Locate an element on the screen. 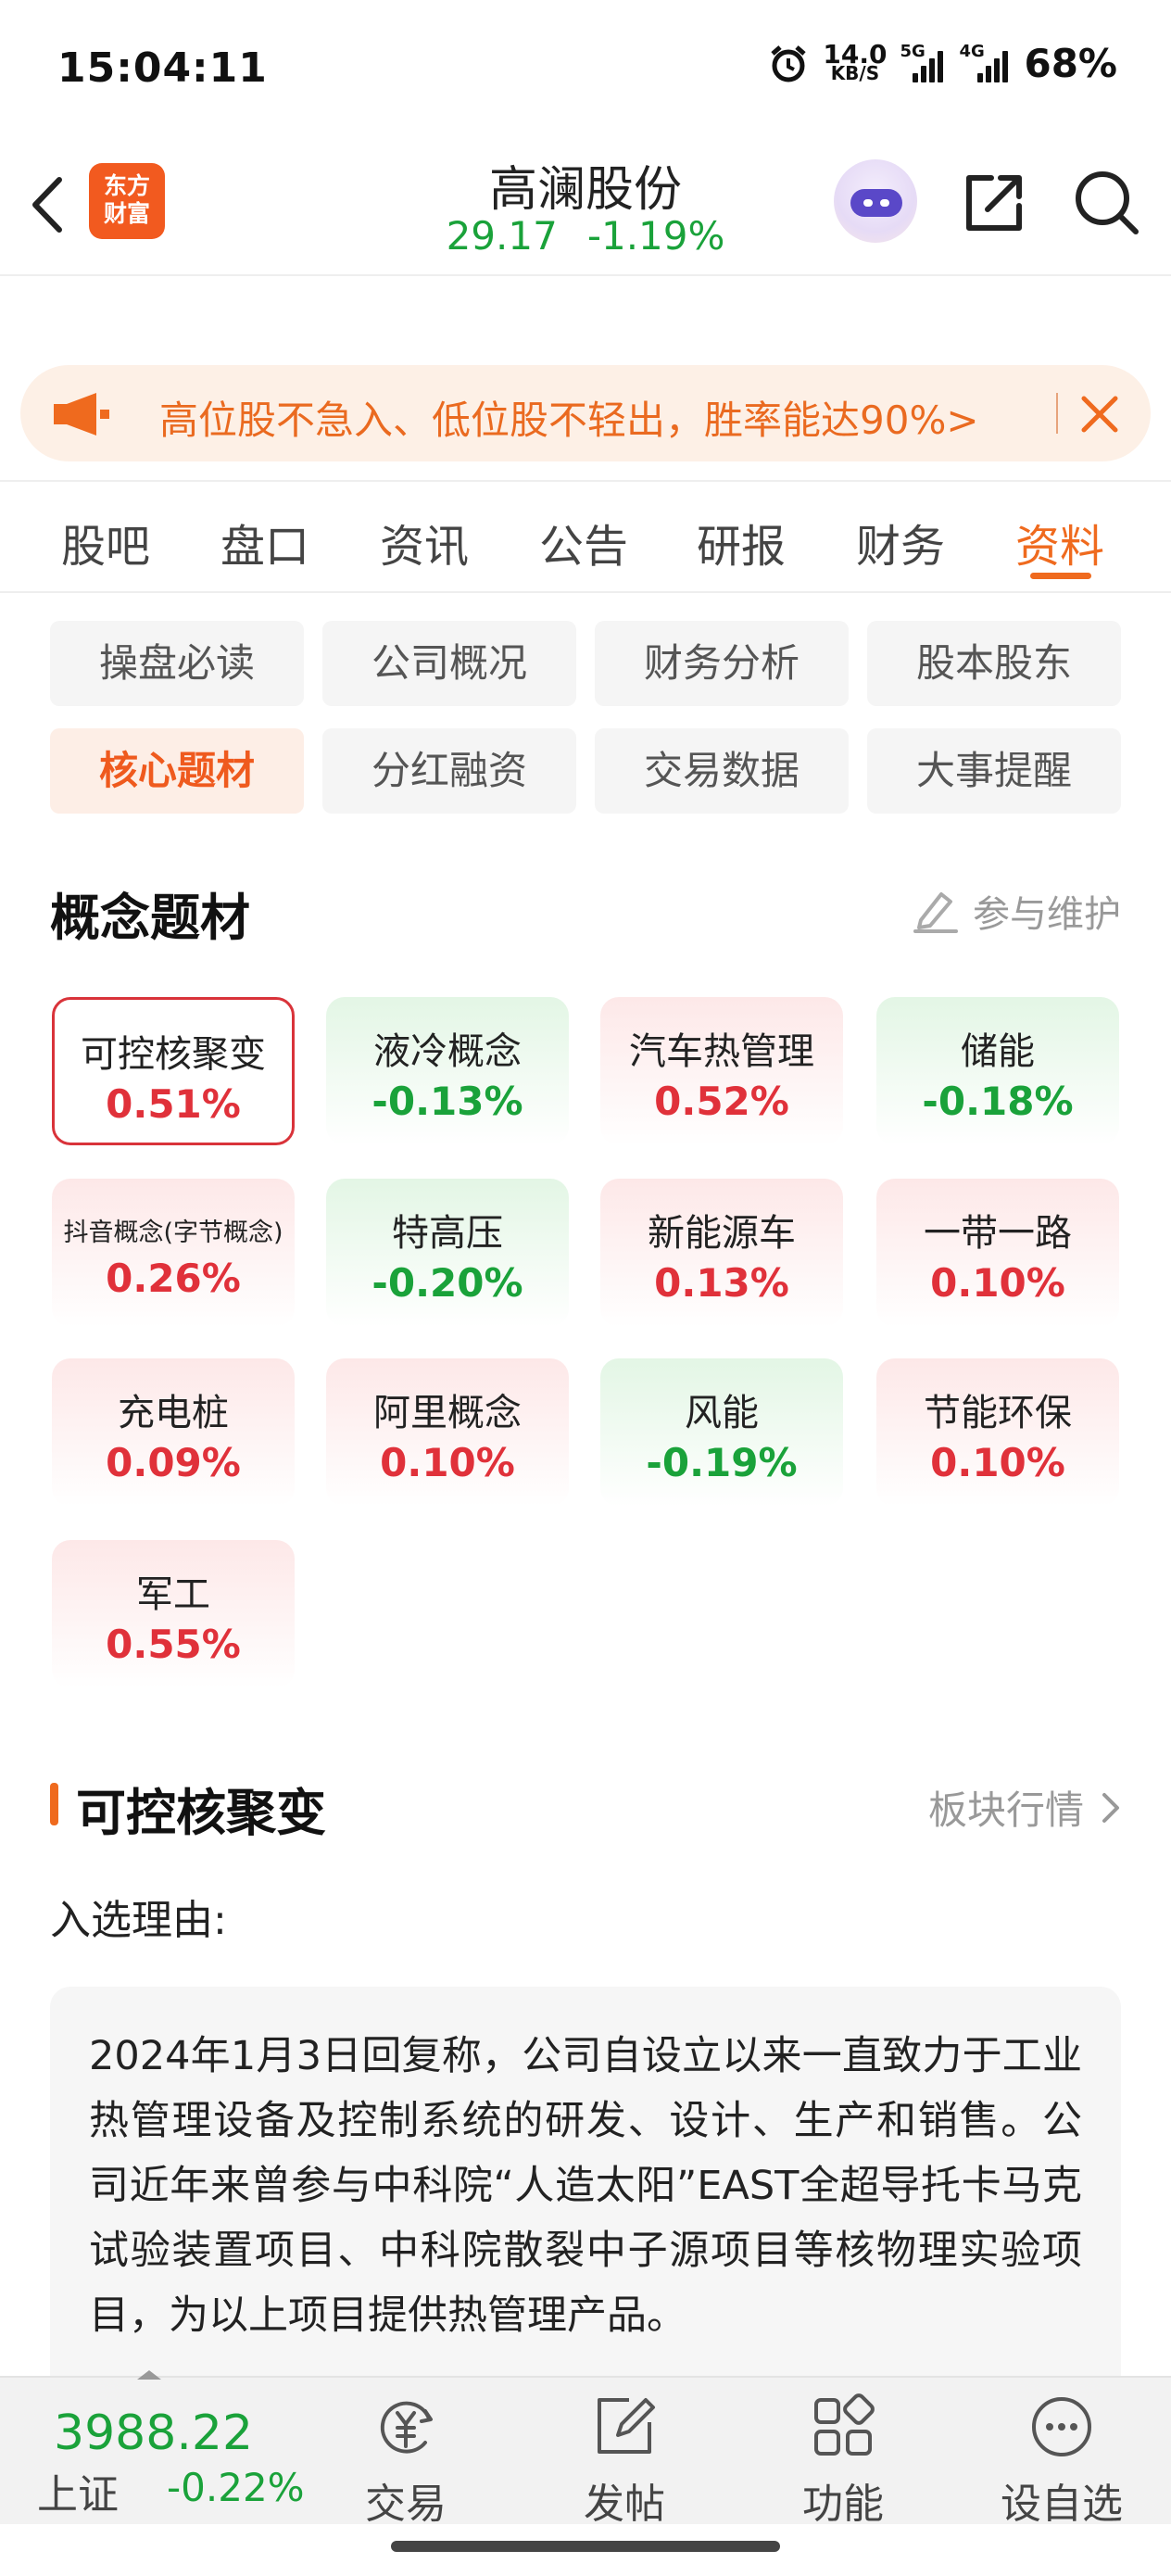  more-dots-icon is located at coordinates (1062, 2426).